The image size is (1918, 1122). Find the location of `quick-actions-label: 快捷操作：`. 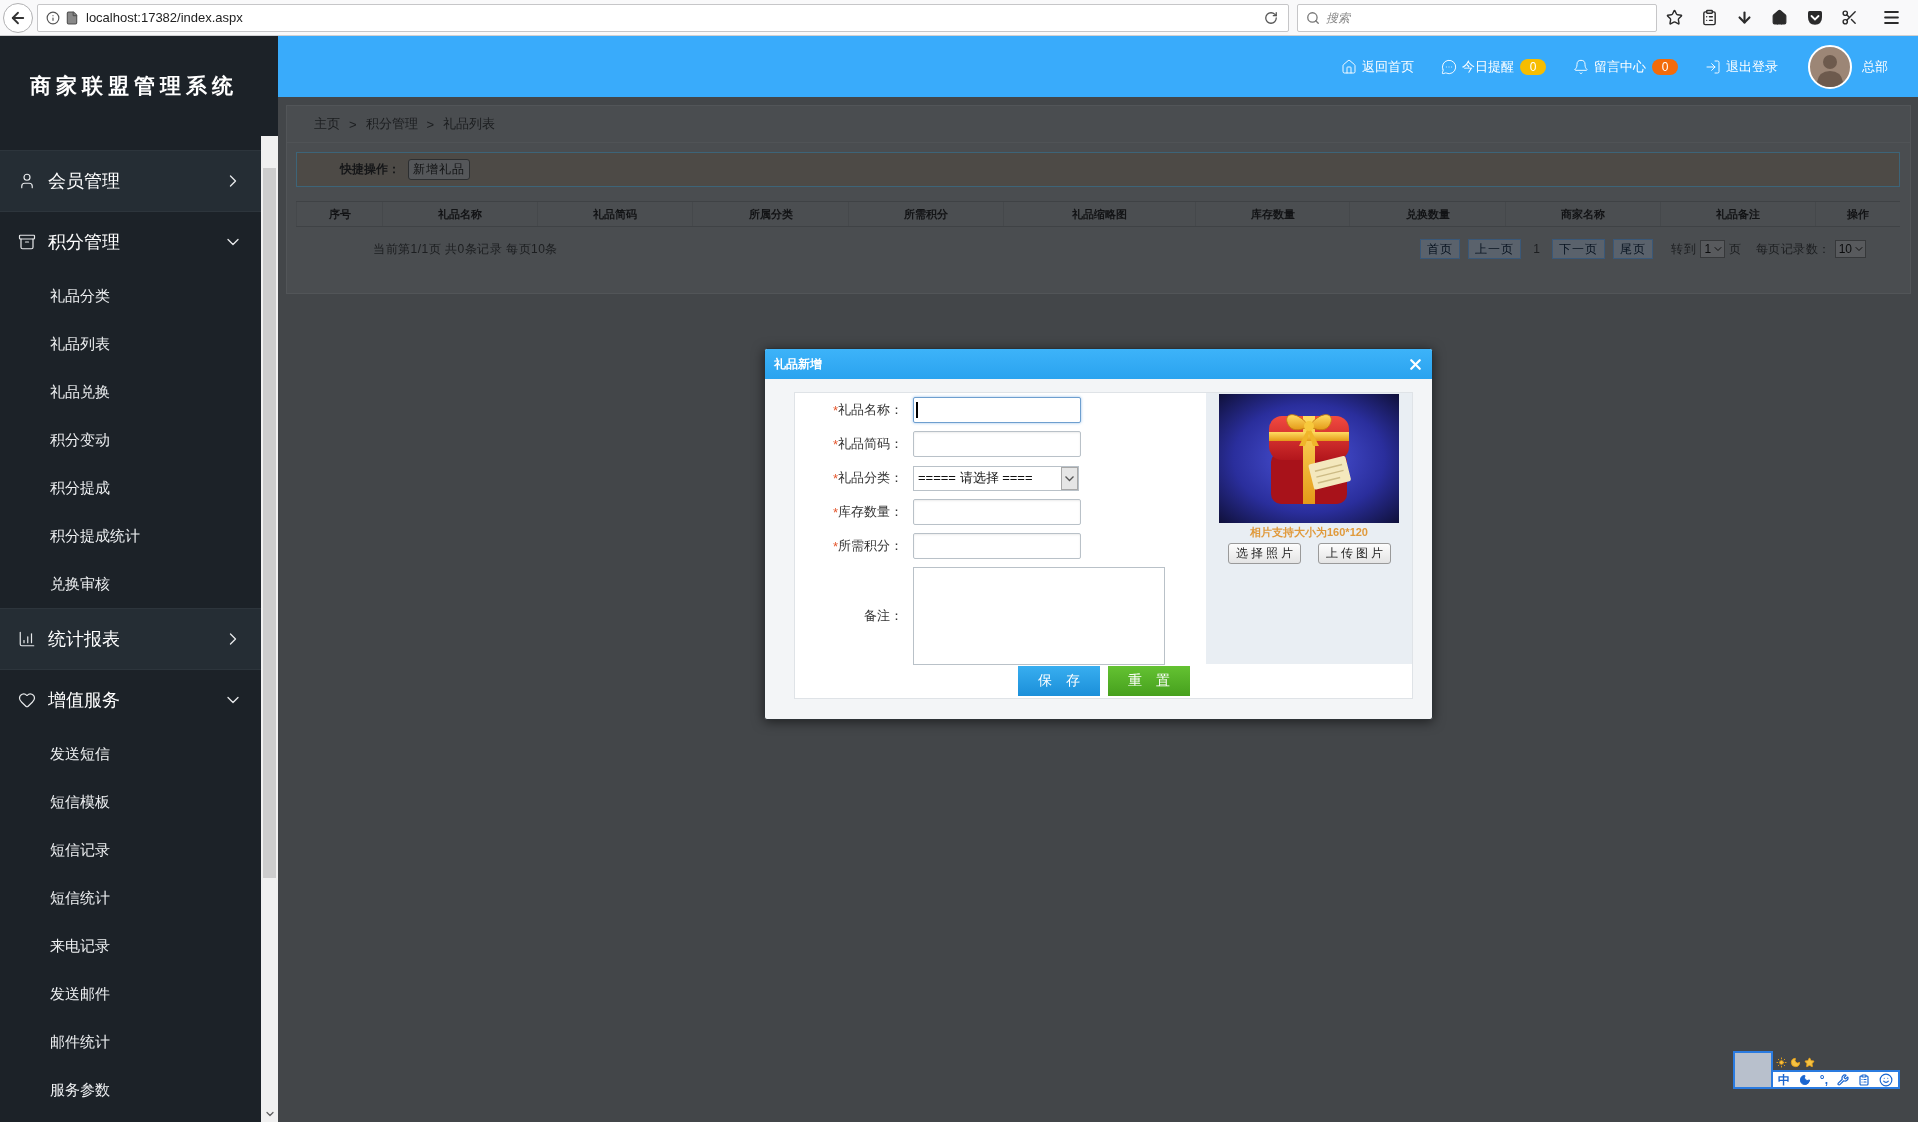

quick-actions-label: 快捷操作： is located at coordinates (370, 169).